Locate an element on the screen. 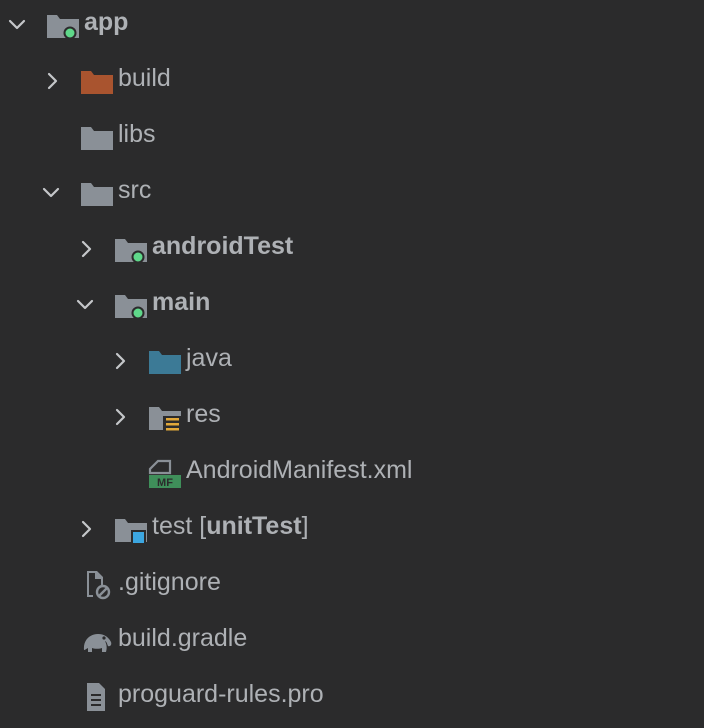 The height and width of the screenshot is (728, 704). tree-item-label: proguard-rules.pro is located at coordinates (221, 694).